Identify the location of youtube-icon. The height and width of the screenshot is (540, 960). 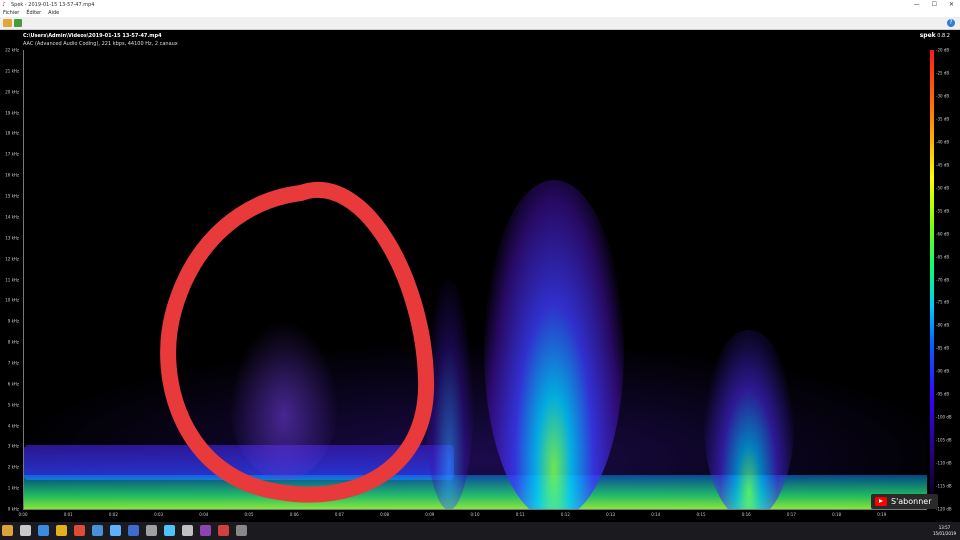
(881, 501).